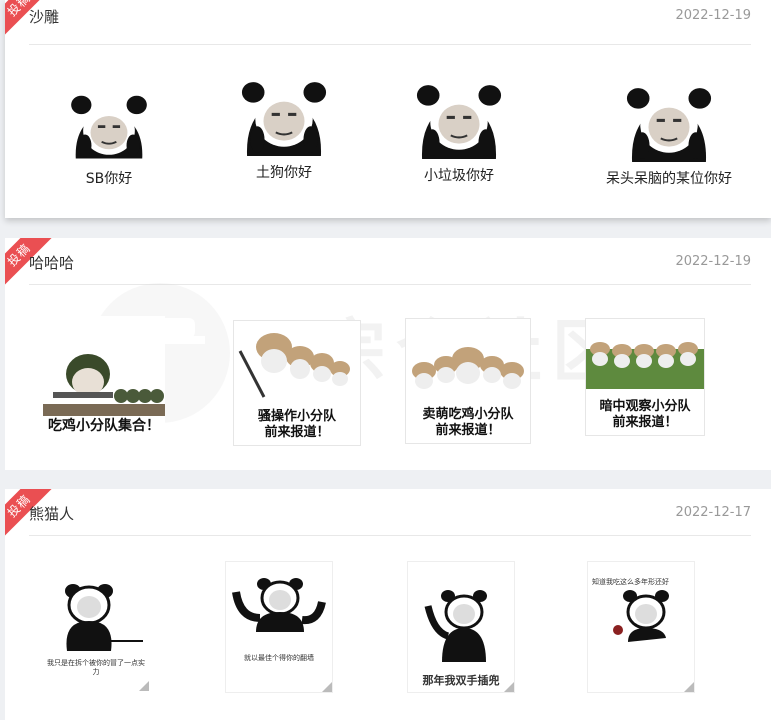 This screenshot has height=720, width=771. What do you see at coordinates (296, 424) in the screenshot?
I see `meme-caption: 骚操作小分队 前来报道！` at bounding box center [296, 424].